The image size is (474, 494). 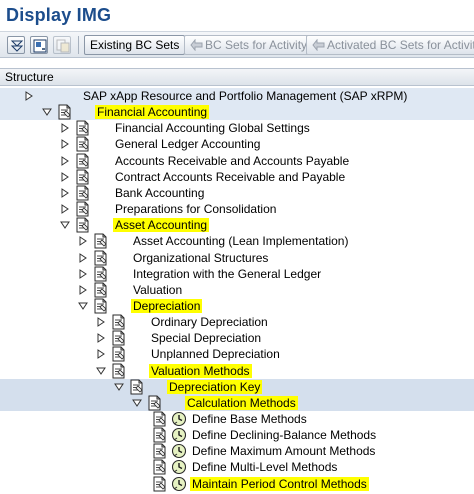 I want to click on tree-node-label: Define Maximum Amount Methods, so click(x=283, y=451).